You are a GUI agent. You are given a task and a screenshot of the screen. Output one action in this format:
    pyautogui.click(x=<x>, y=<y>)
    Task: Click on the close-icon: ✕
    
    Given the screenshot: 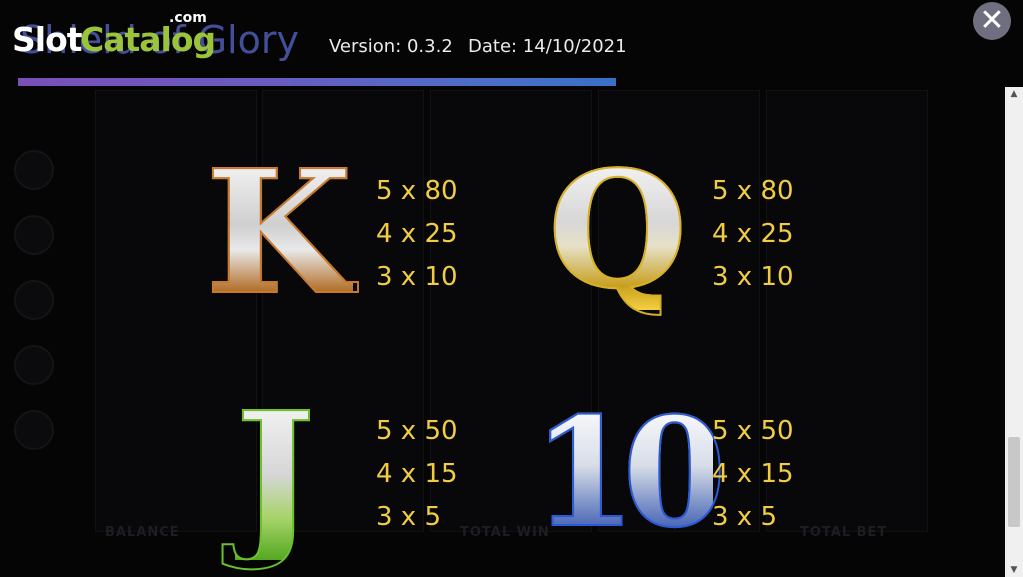 What is the action you would take?
    pyautogui.click(x=992, y=20)
    